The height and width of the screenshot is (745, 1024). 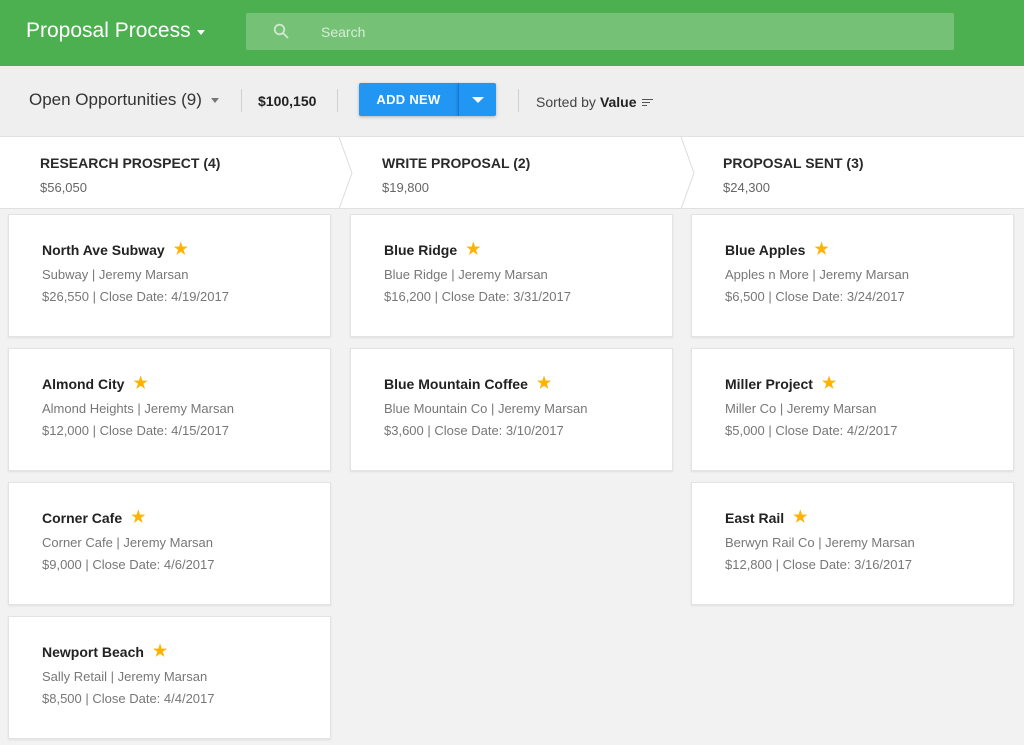 What do you see at coordinates (820, 542) in the screenshot?
I see `card-company-owner: Berwyn Rail Co | Jeremy Marsan` at bounding box center [820, 542].